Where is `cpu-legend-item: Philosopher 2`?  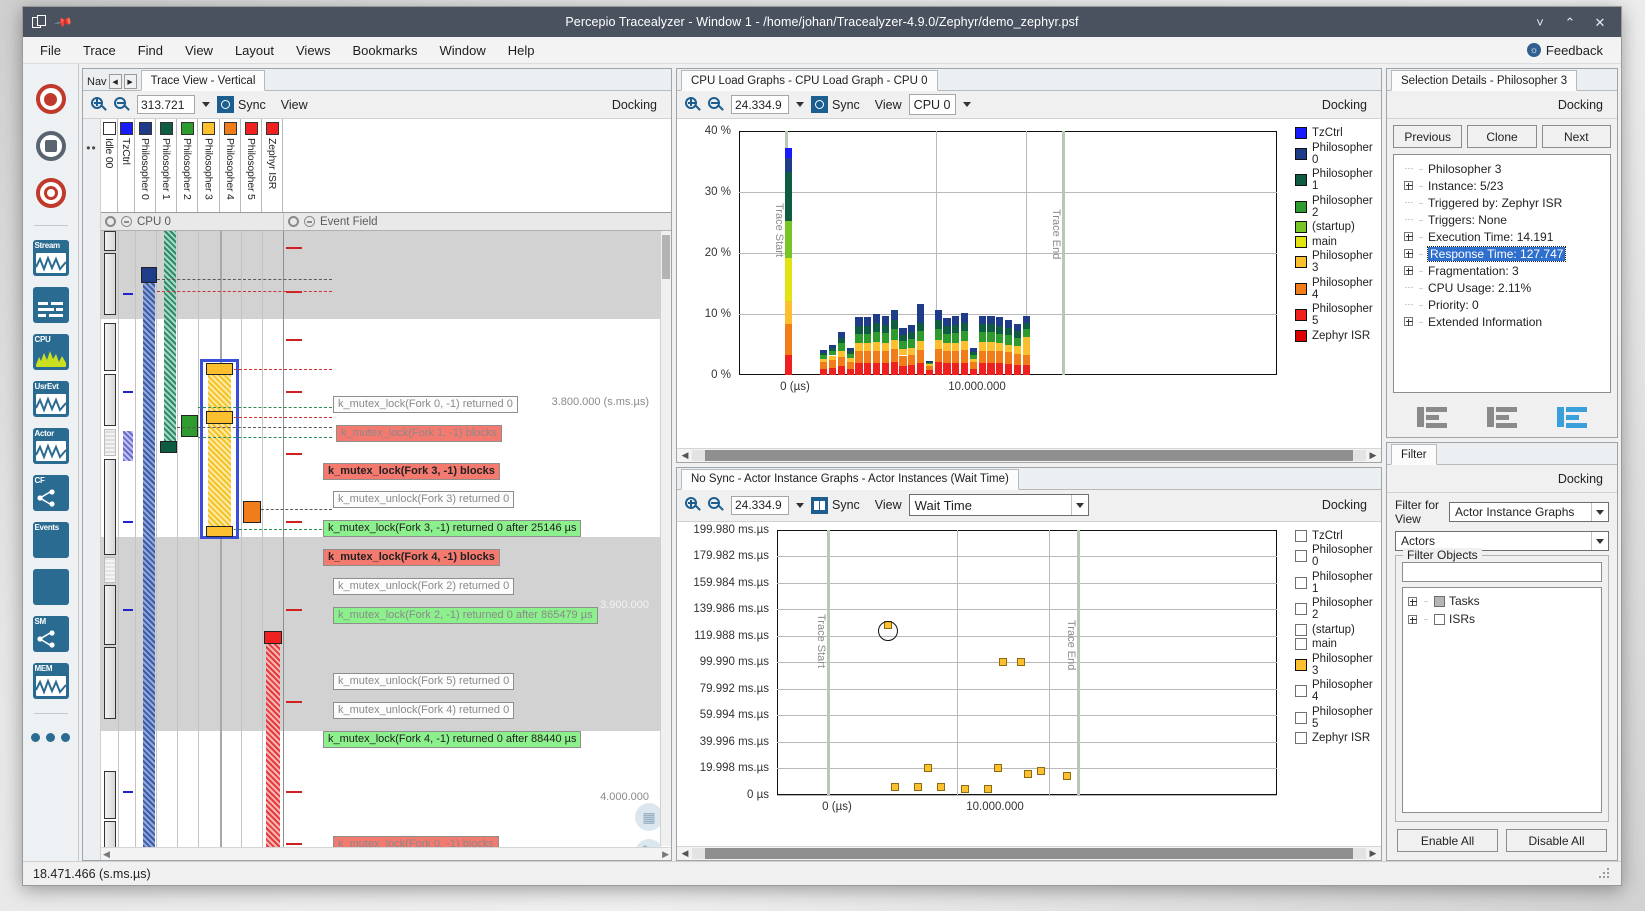
cpu-legend-item: Philosopher 2 is located at coordinates (1338, 207).